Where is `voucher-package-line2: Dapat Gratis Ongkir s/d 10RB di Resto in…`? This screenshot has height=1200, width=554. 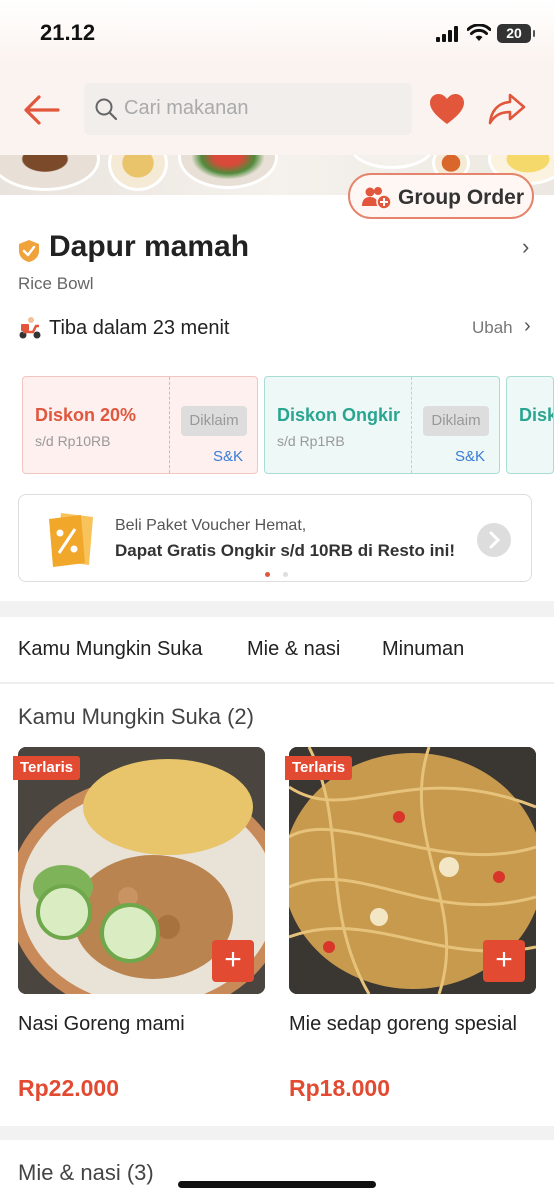 voucher-package-line2: Dapat Gratis Ongkir s/d 10RB di Resto in… is located at coordinates (285, 550).